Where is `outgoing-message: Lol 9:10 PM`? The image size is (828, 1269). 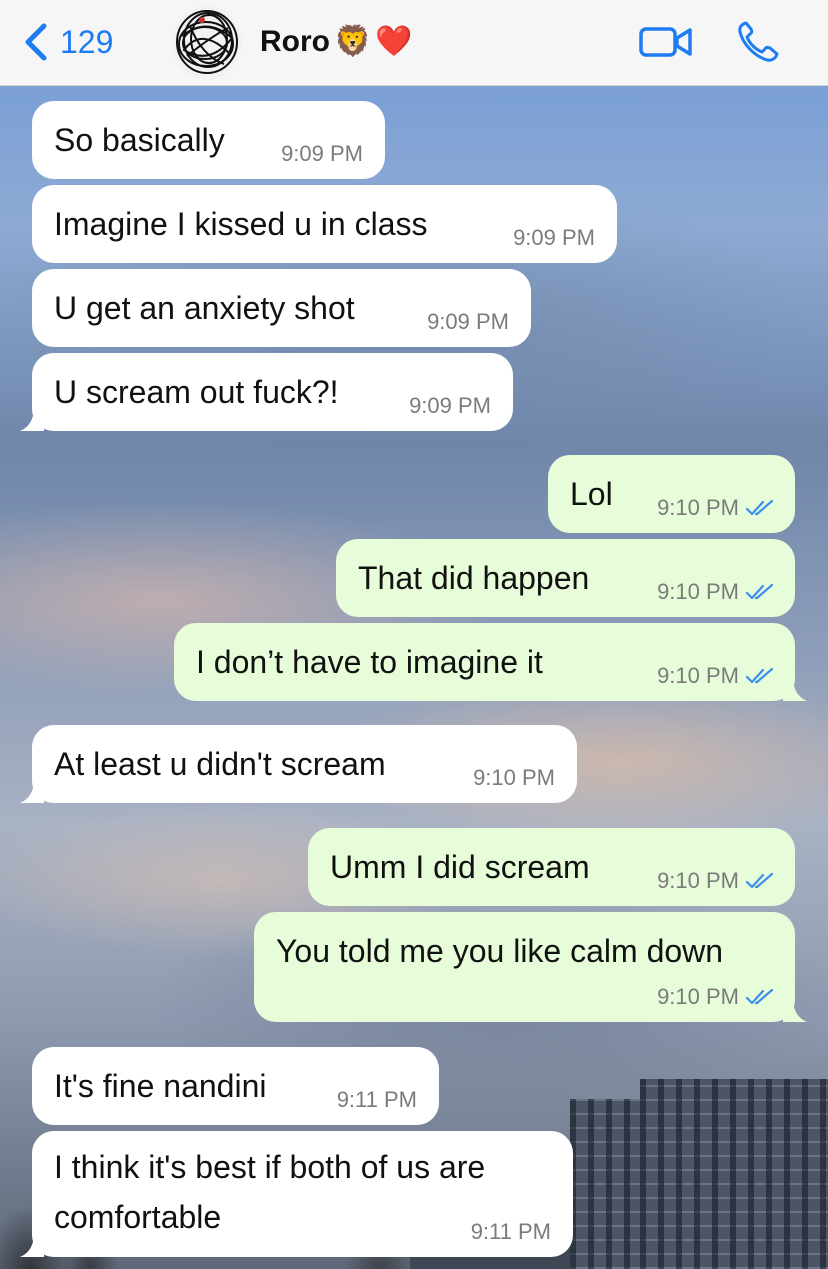
outgoing-message: Lol 9:10 PM is located at coordinates (671, 494).